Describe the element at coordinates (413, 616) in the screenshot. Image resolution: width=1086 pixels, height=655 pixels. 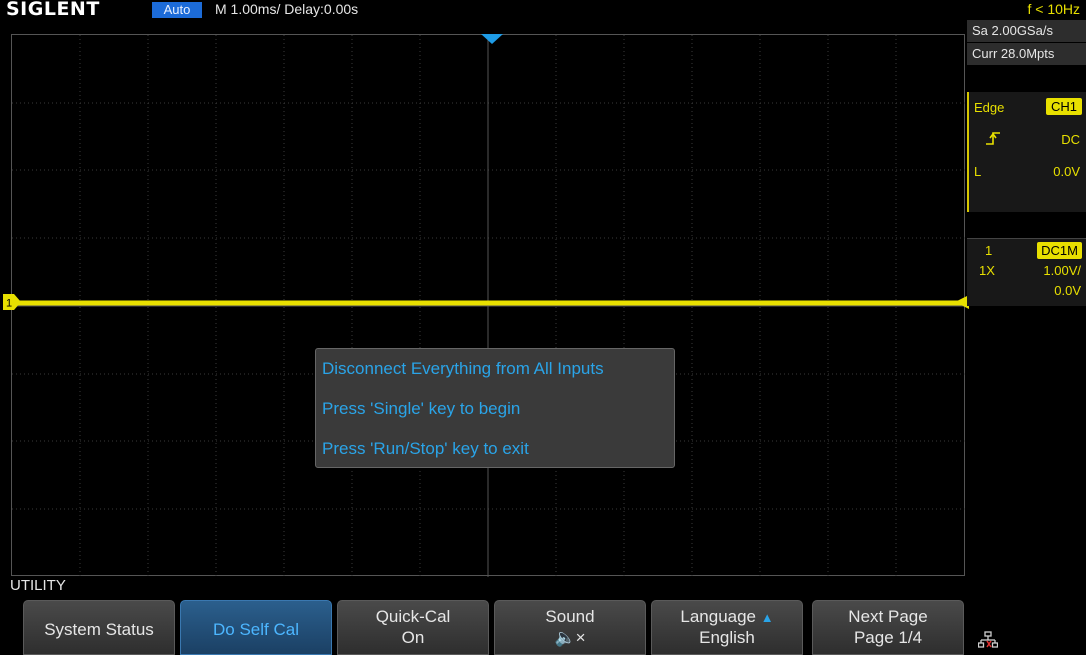
I see `quick-cal-label: Quick-Cal` at that location.